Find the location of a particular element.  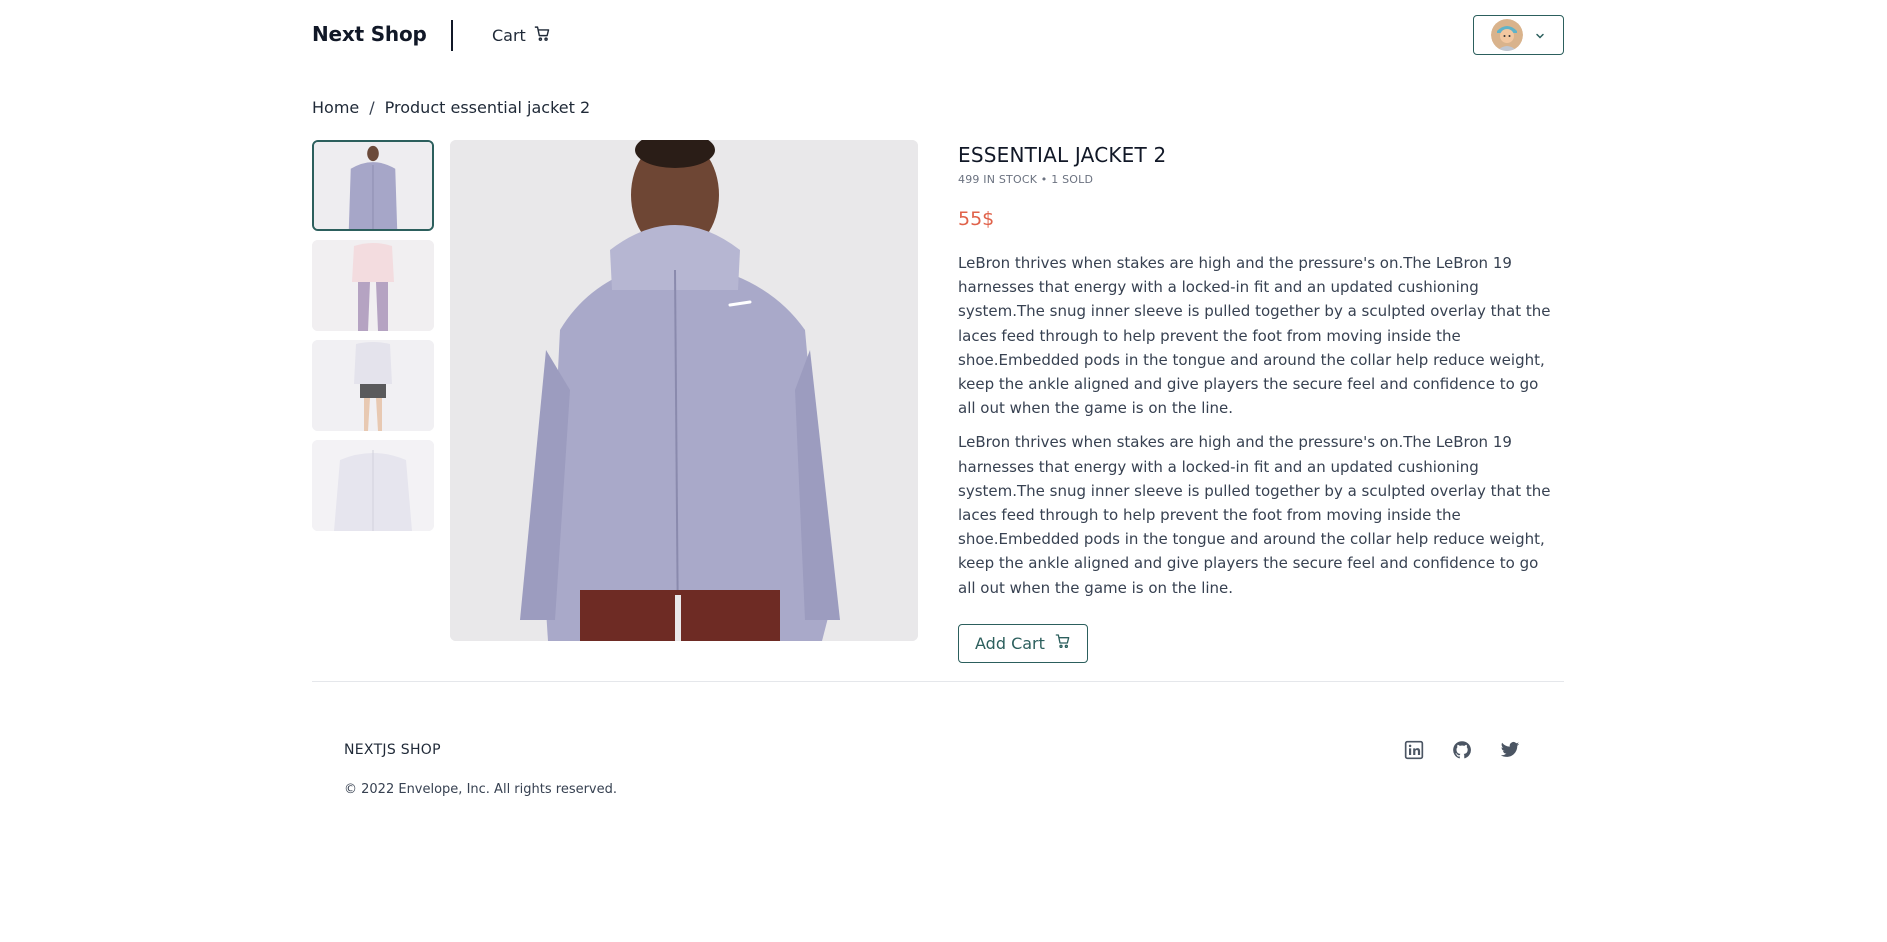

avatar is located at coordinates (1507, 35).